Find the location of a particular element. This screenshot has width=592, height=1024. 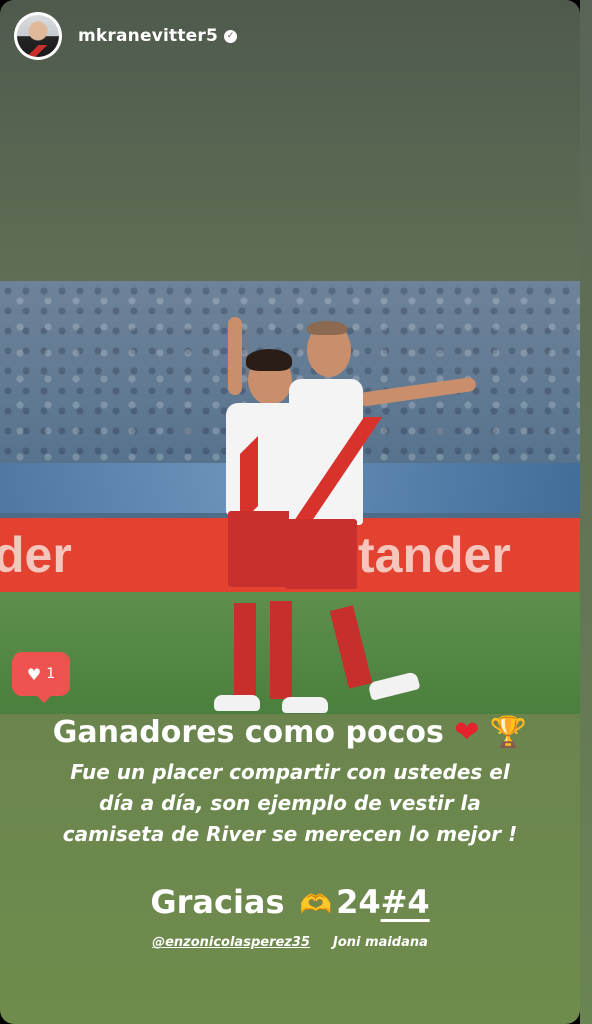

thanks-word: Gracias is located at coordinates (217, 902).